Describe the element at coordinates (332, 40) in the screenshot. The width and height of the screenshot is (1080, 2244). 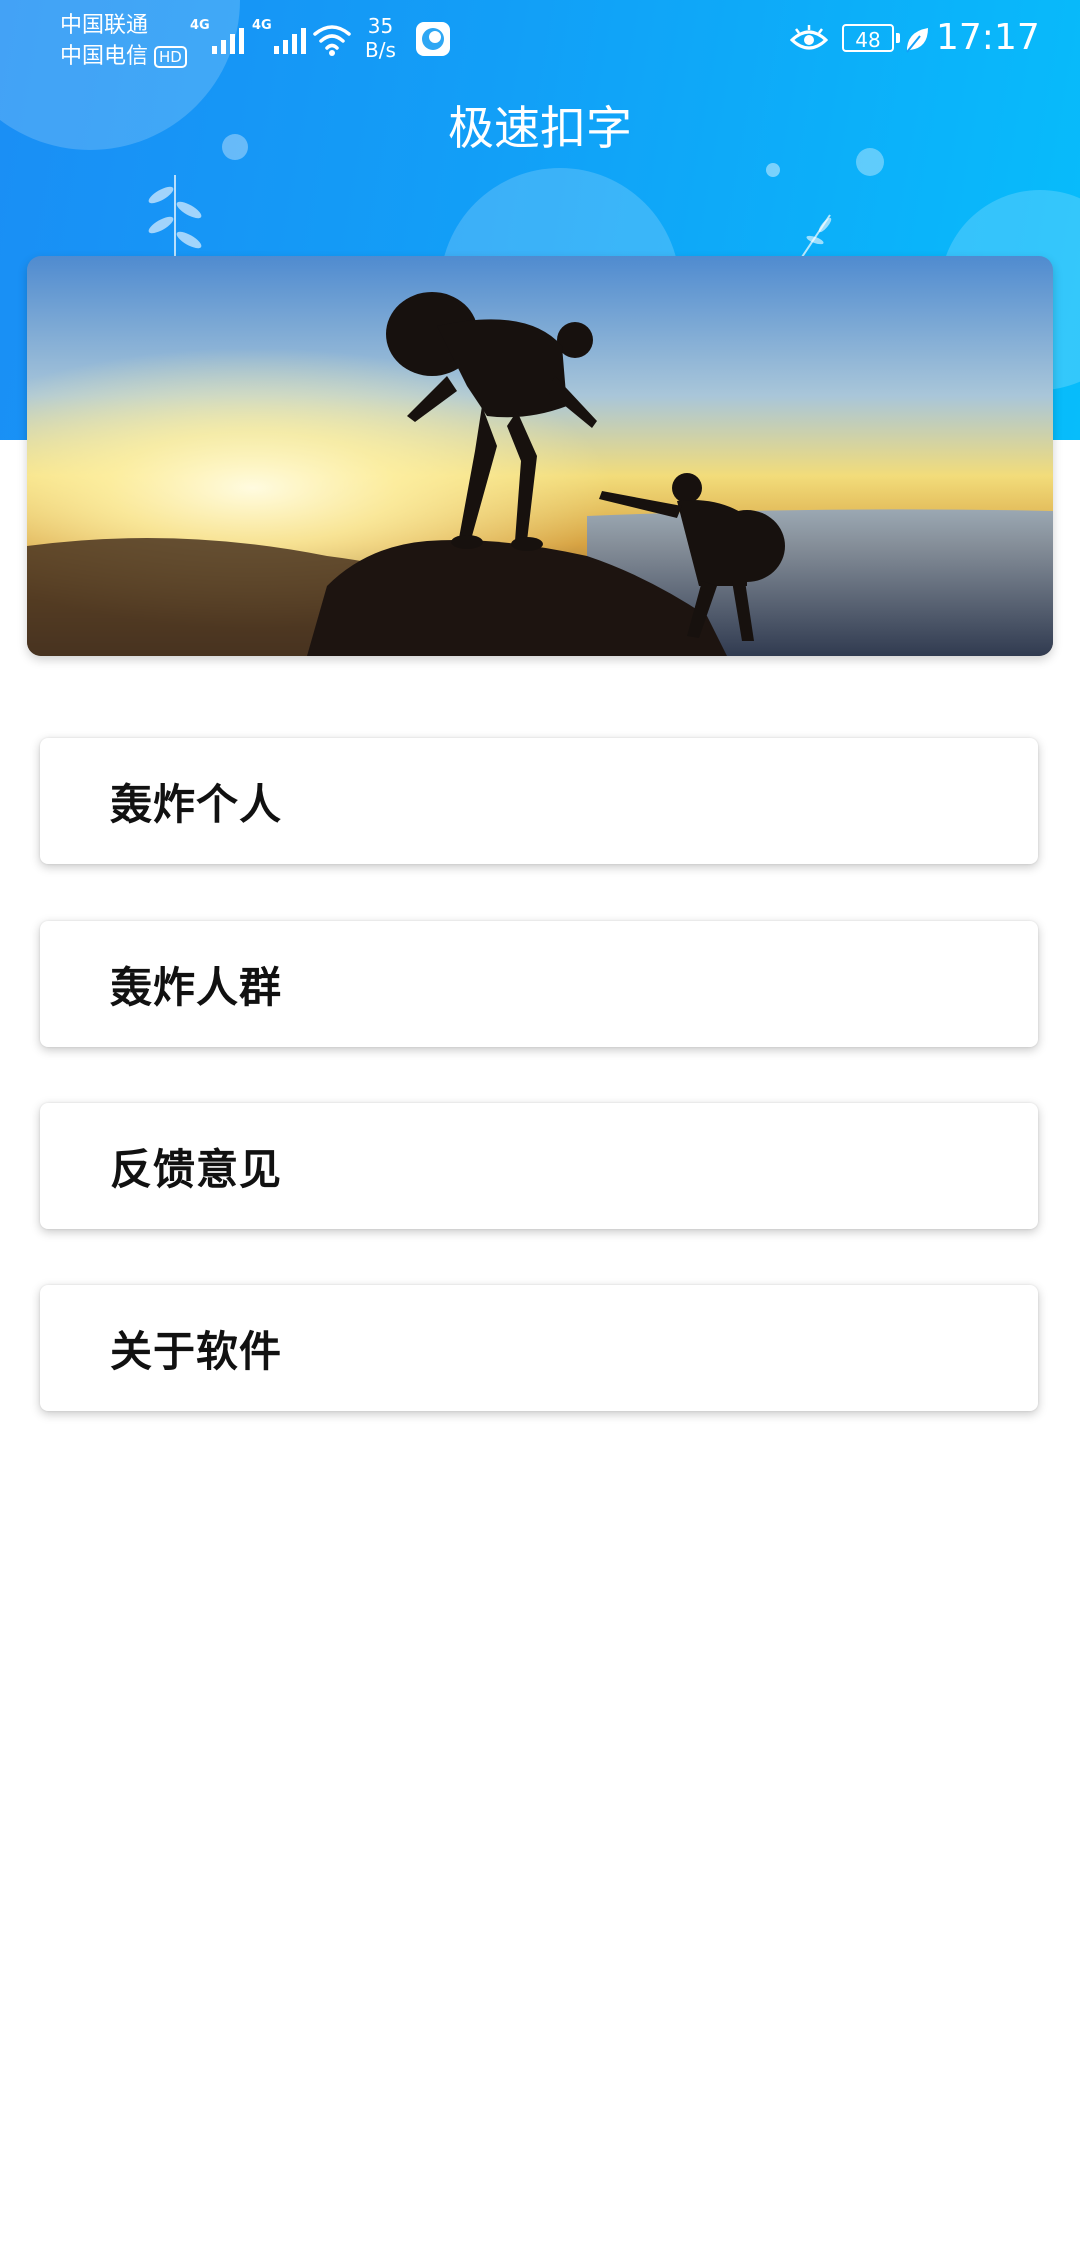
I see `wifi-icon` at that location.